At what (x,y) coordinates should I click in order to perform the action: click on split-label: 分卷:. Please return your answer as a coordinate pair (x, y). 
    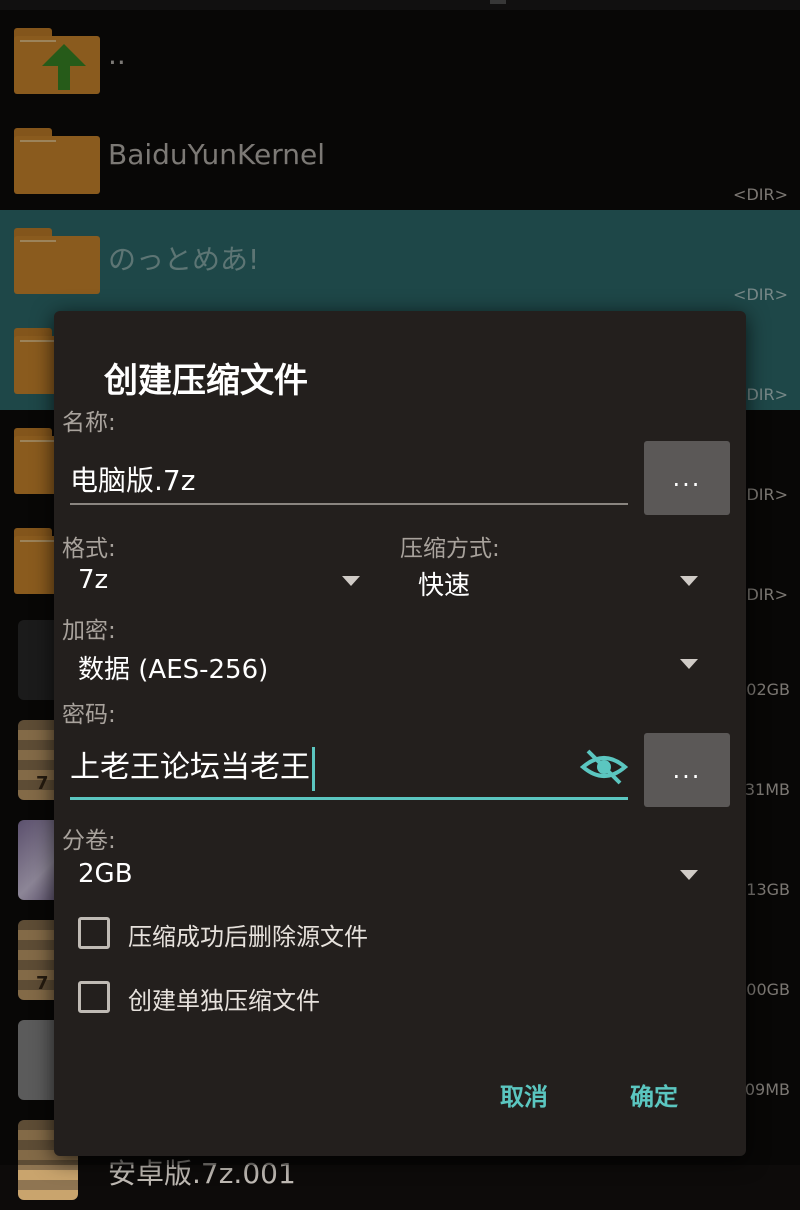
    Looking at the image, I should click on (89, 841).